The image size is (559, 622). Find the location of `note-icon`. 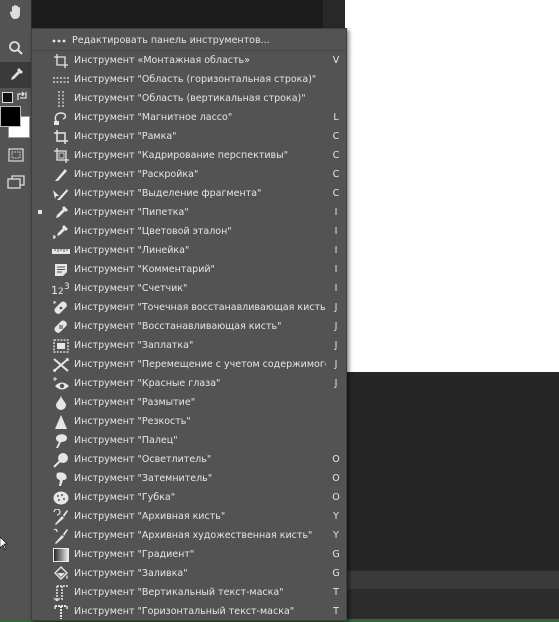

note-icon is located at coordinates (61, 269).